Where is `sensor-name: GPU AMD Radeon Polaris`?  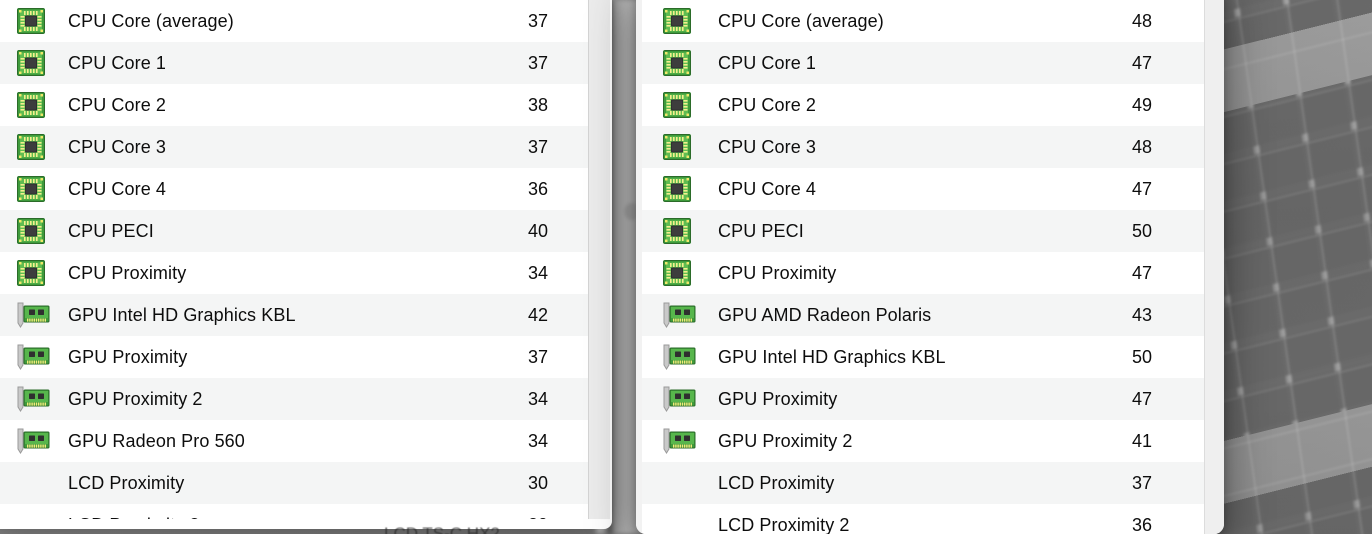
sensor-name: GPU AMD Radeon Polaris is located at coordinates (825, 314).